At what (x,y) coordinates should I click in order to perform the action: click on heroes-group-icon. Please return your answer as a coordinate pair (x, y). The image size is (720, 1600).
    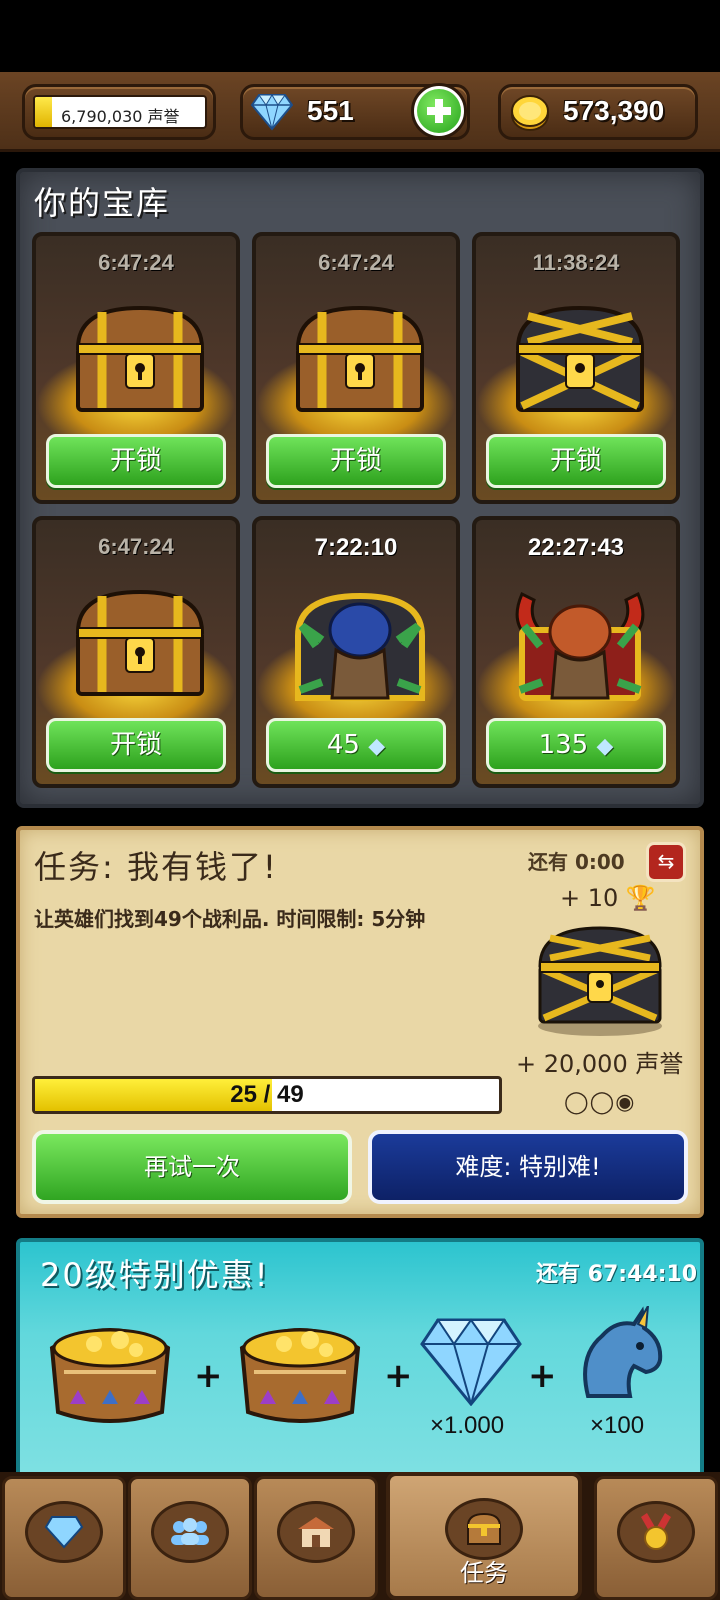
    Looking at the image, I should click on (190, 1532).